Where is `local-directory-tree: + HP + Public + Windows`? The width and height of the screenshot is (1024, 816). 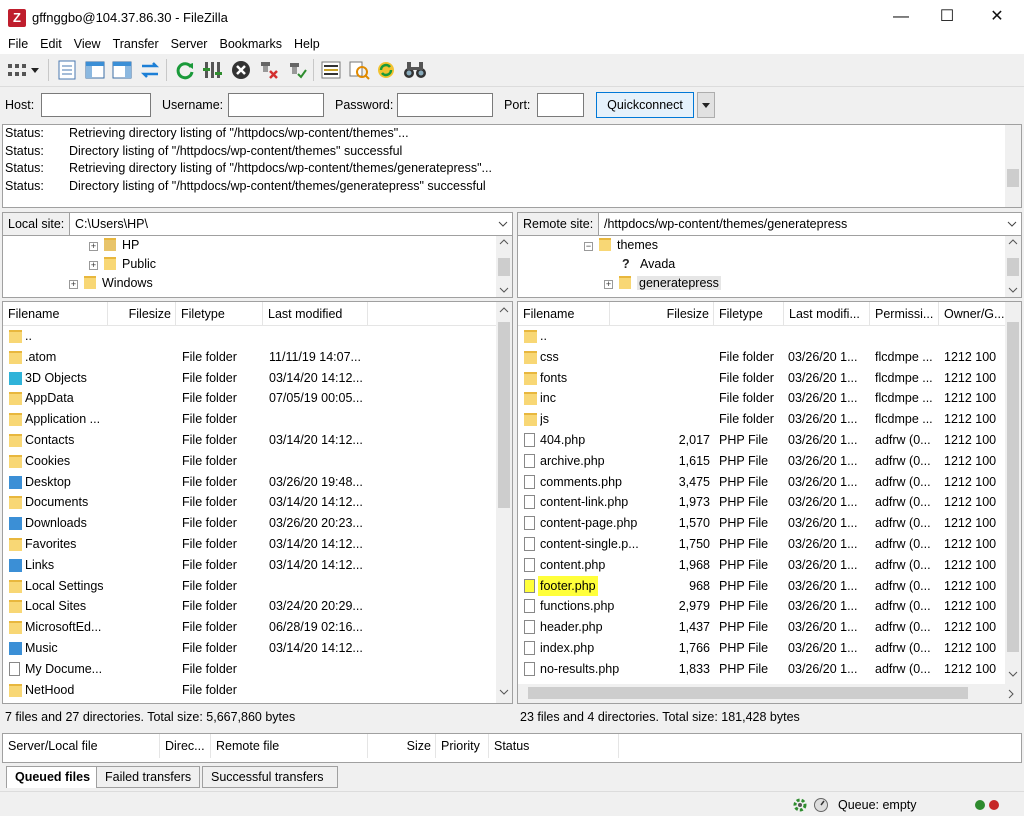 local-directory-tree: + HP + Public + Windows is located at coordinates (257, 267).